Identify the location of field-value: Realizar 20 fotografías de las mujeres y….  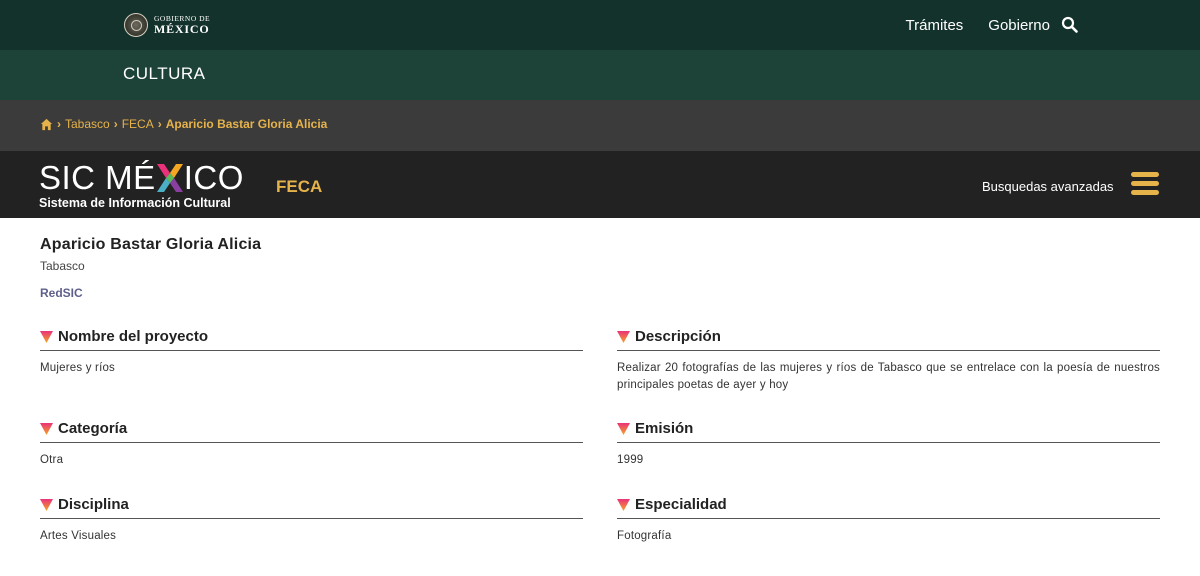
(888, 376).